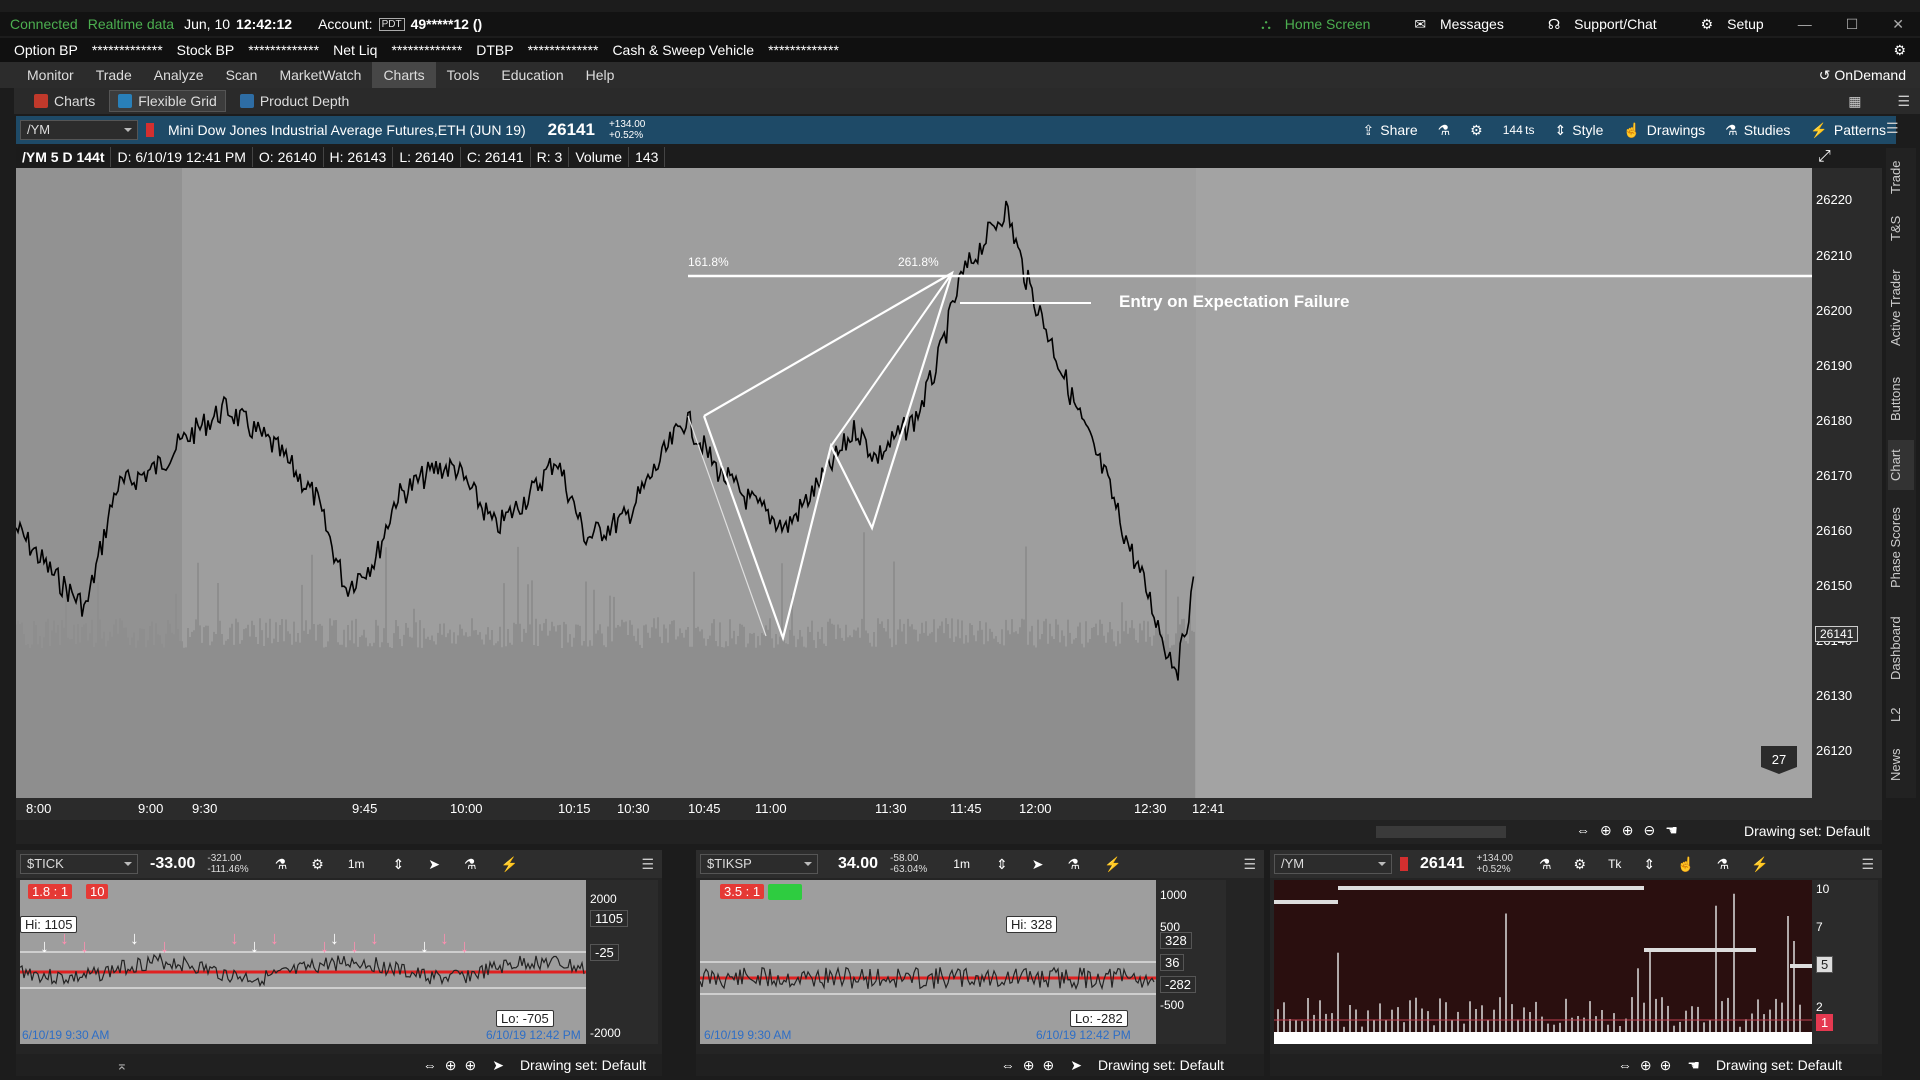 Image resolution: width=1920 pixels, height=1080 pixels. I want to click on ym-volume-chart, so click(1543, 962).